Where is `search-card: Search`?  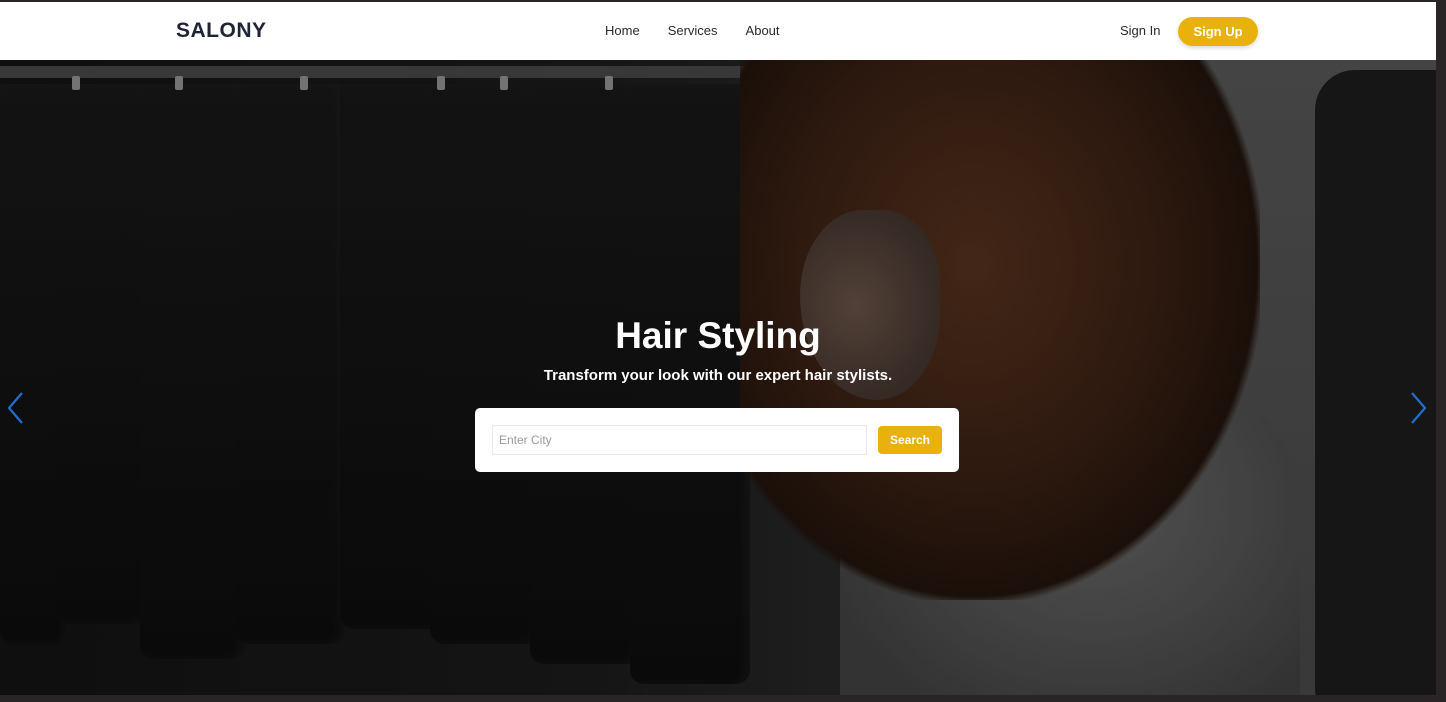 search-card: Search is located at coordinates (717, 440).